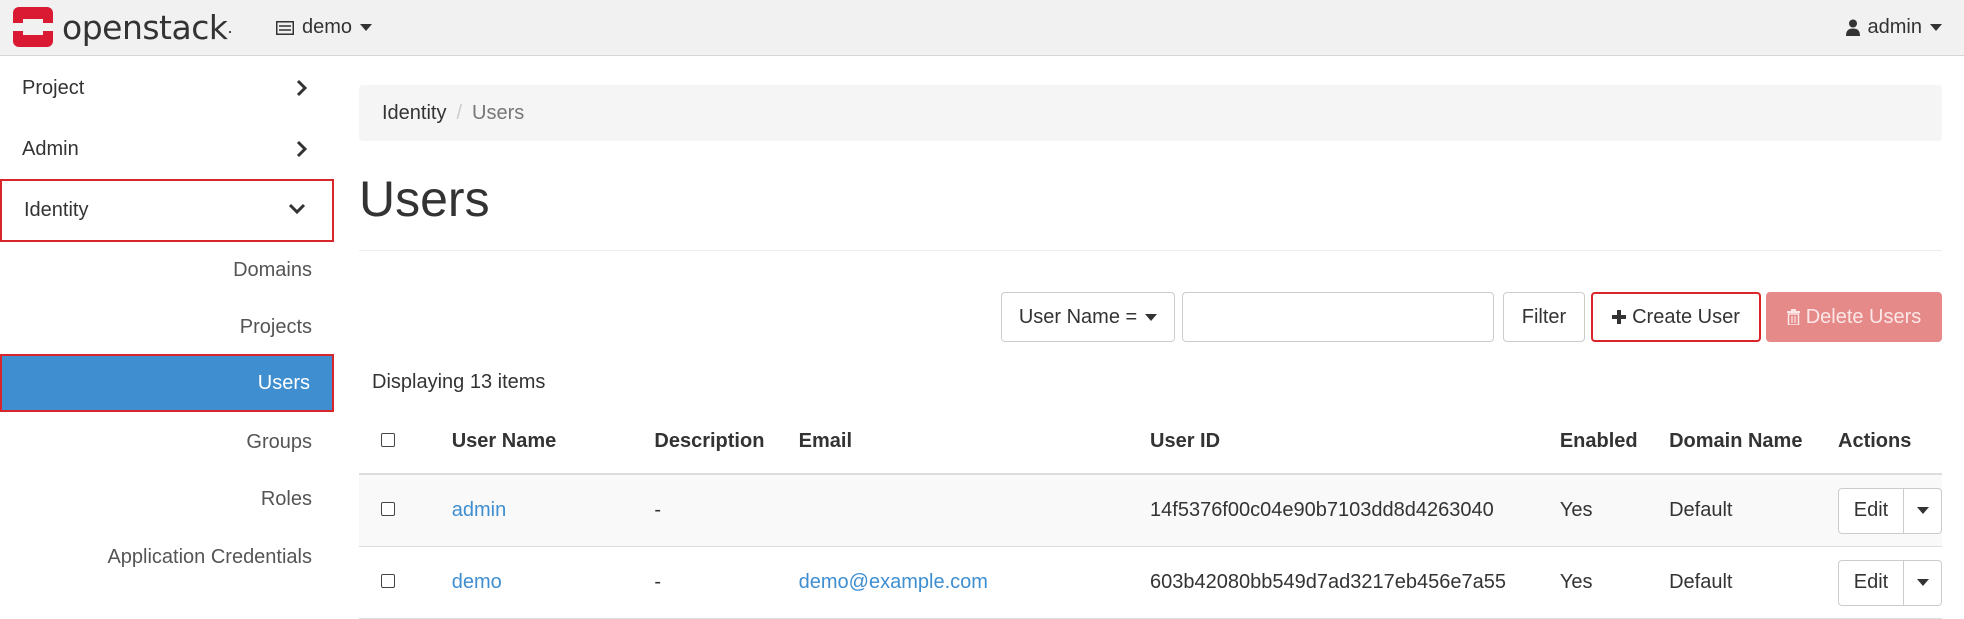 Image resolution: width=1964 pixels, height=619 pixels. Describe the element at coordinates (1355, 582) in the screenshot. I see `user-id-cell: 603b42080bb549d7ad3217eb456e7a55` at that location.